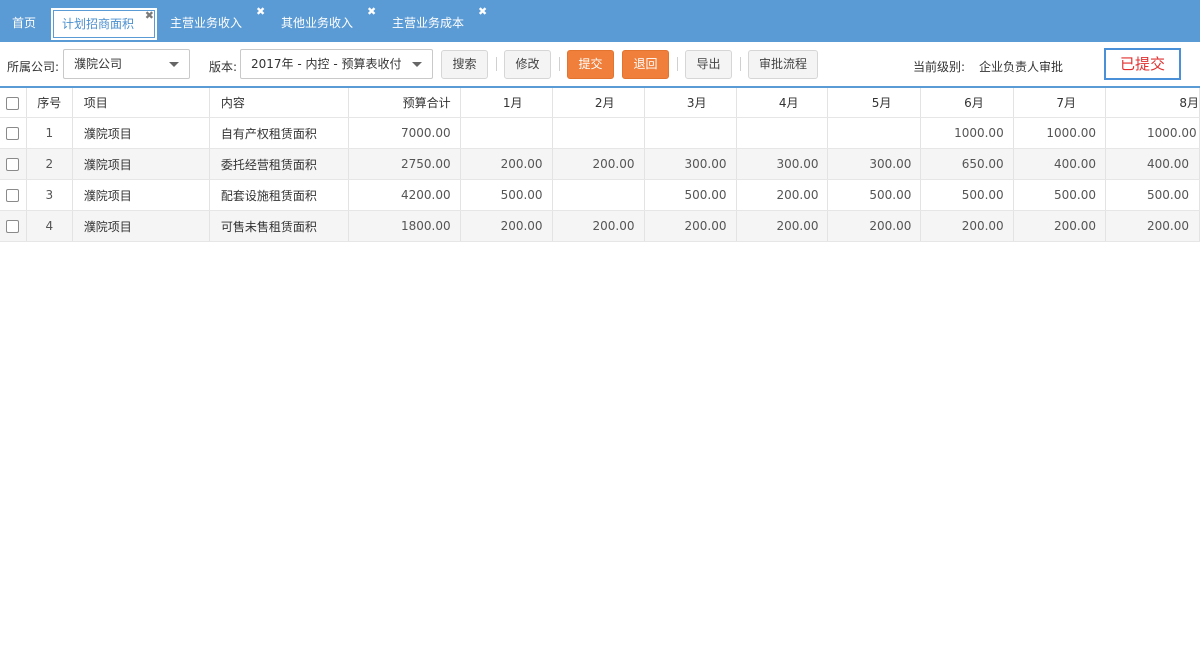 Image resolution: width=1200 pixels, height=656 pixels. What do you see at coordinates (527, 64) in the screenshot?
I see `edit-button: 修改` at bounding box center [527, 64].